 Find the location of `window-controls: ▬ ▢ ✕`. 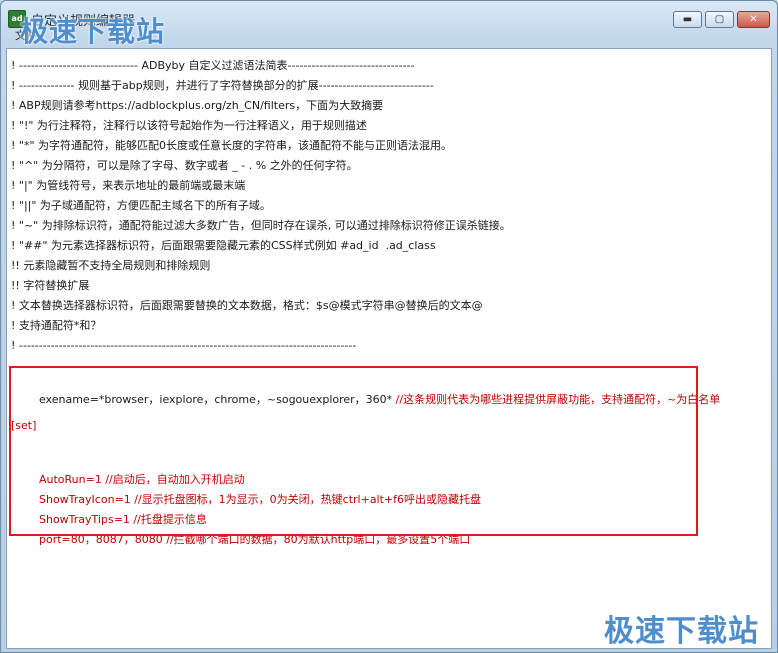

window-controls: ▬ ▢ ✕ is located at coordinates (721, 19).